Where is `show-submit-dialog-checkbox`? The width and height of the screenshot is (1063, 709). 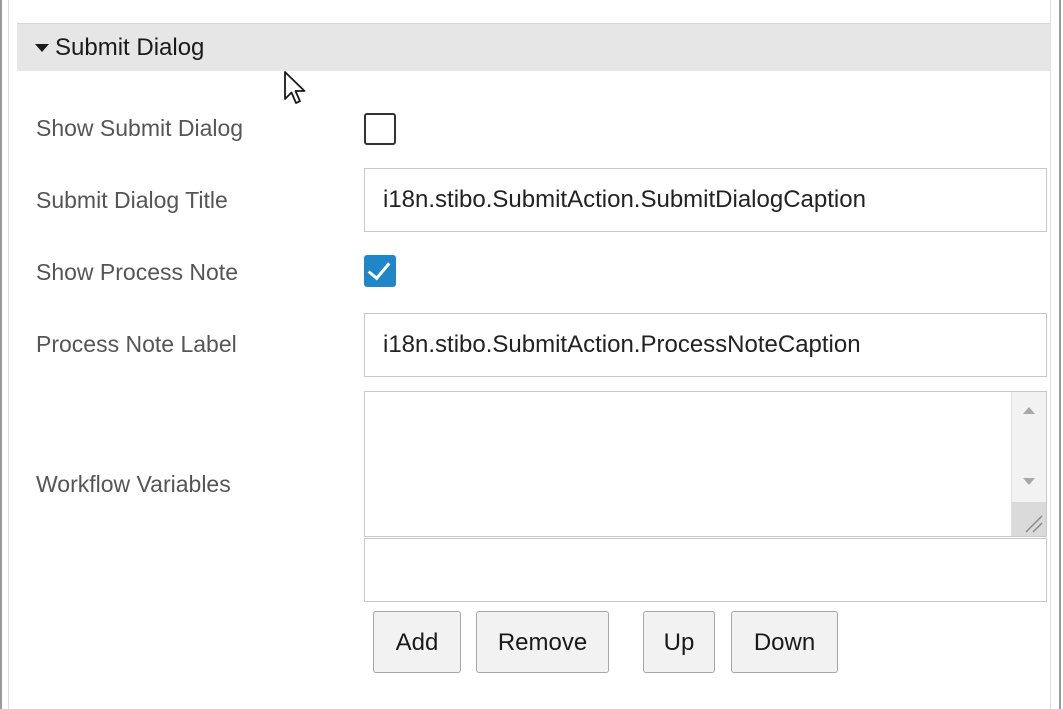 show-submit-dialog-checkbox is located at coordinates (380, 129).